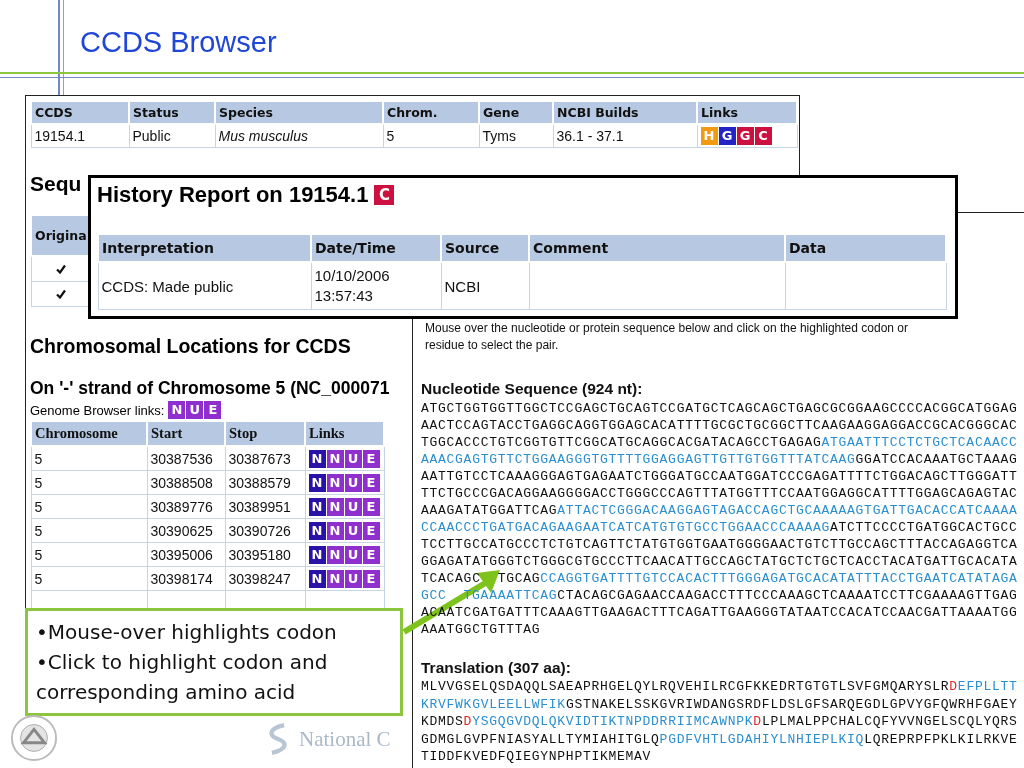 The width and height of the screenshot is (1024, 768). Describe the element at coordinates (299, 112) in the screenshot. I see `column-header: Species` at that location.